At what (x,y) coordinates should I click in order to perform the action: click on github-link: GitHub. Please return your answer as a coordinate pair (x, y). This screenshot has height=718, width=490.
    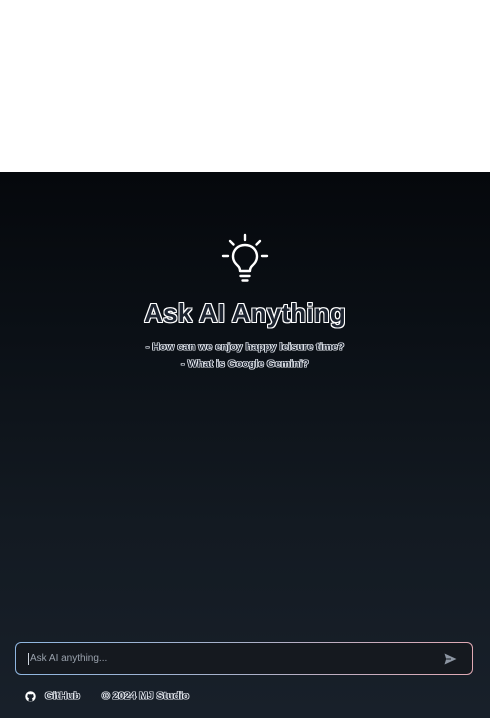
    Looking at the image, I should click on (52, 696).